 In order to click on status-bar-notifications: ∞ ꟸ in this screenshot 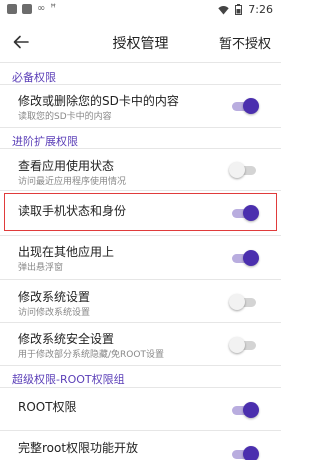, I will do `click(31, 9)`.